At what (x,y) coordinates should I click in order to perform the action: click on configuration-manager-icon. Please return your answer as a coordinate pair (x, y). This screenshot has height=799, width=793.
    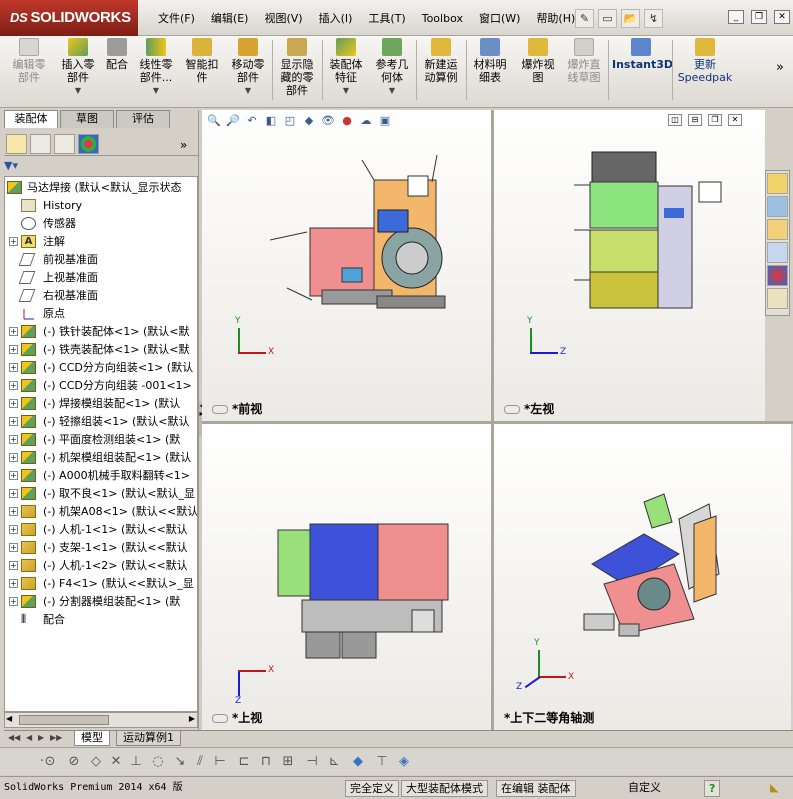
    Looking at the image, I should click on (64, 144).